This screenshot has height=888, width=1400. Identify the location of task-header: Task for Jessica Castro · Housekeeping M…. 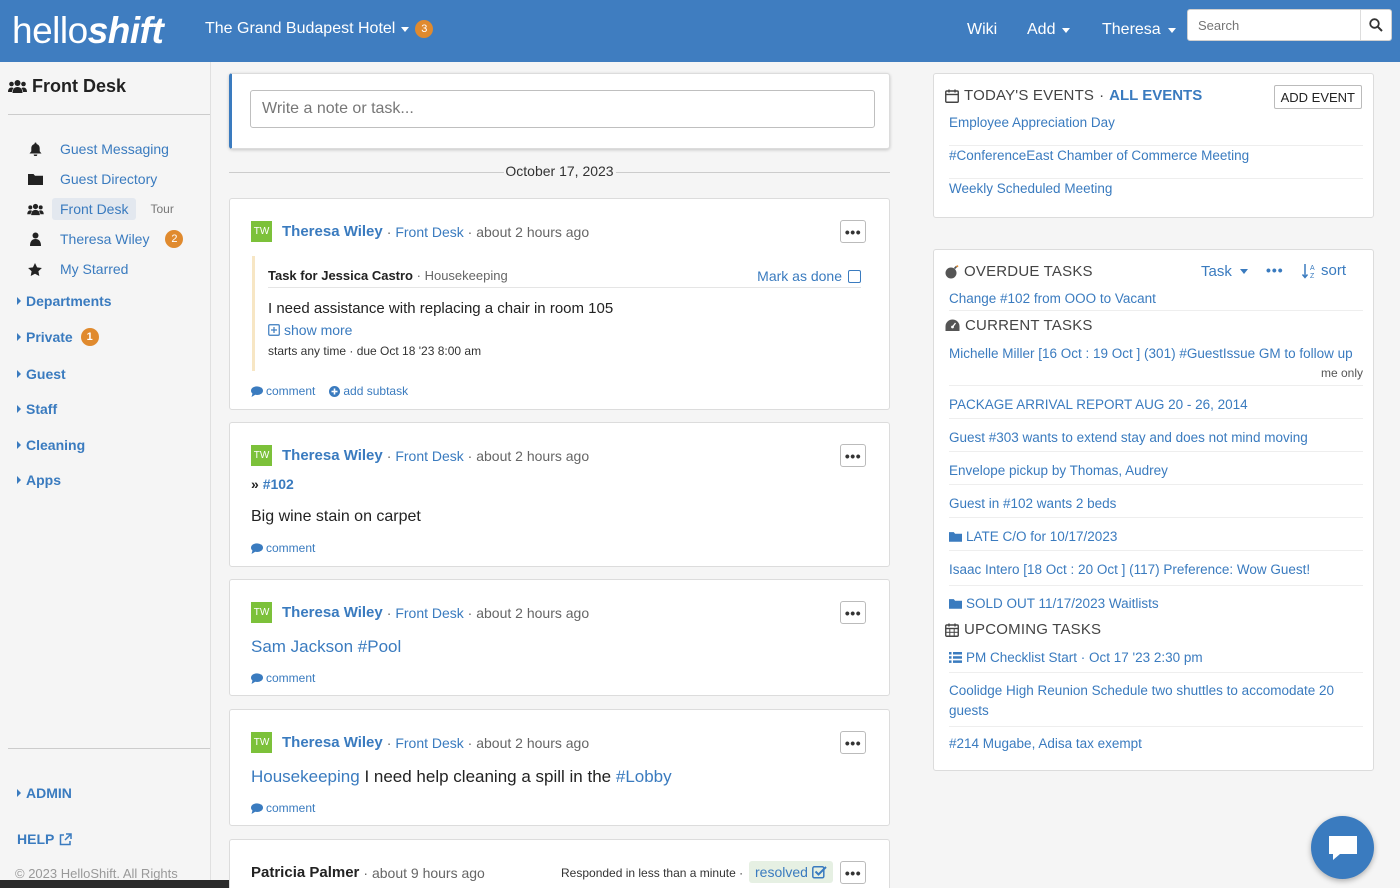
(564, 278).